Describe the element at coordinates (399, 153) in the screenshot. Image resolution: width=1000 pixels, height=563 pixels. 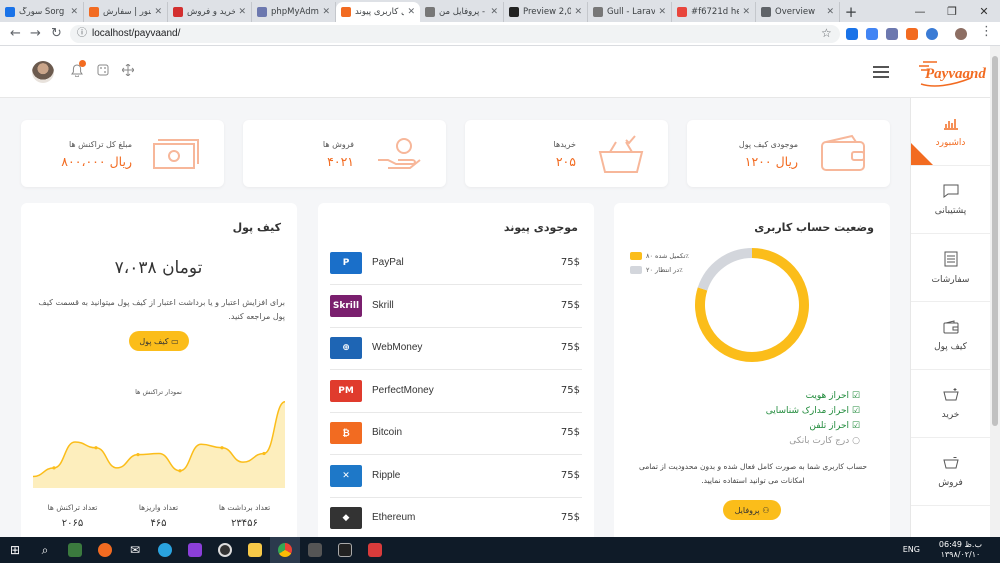
I see `hand-money-icon` at that location.